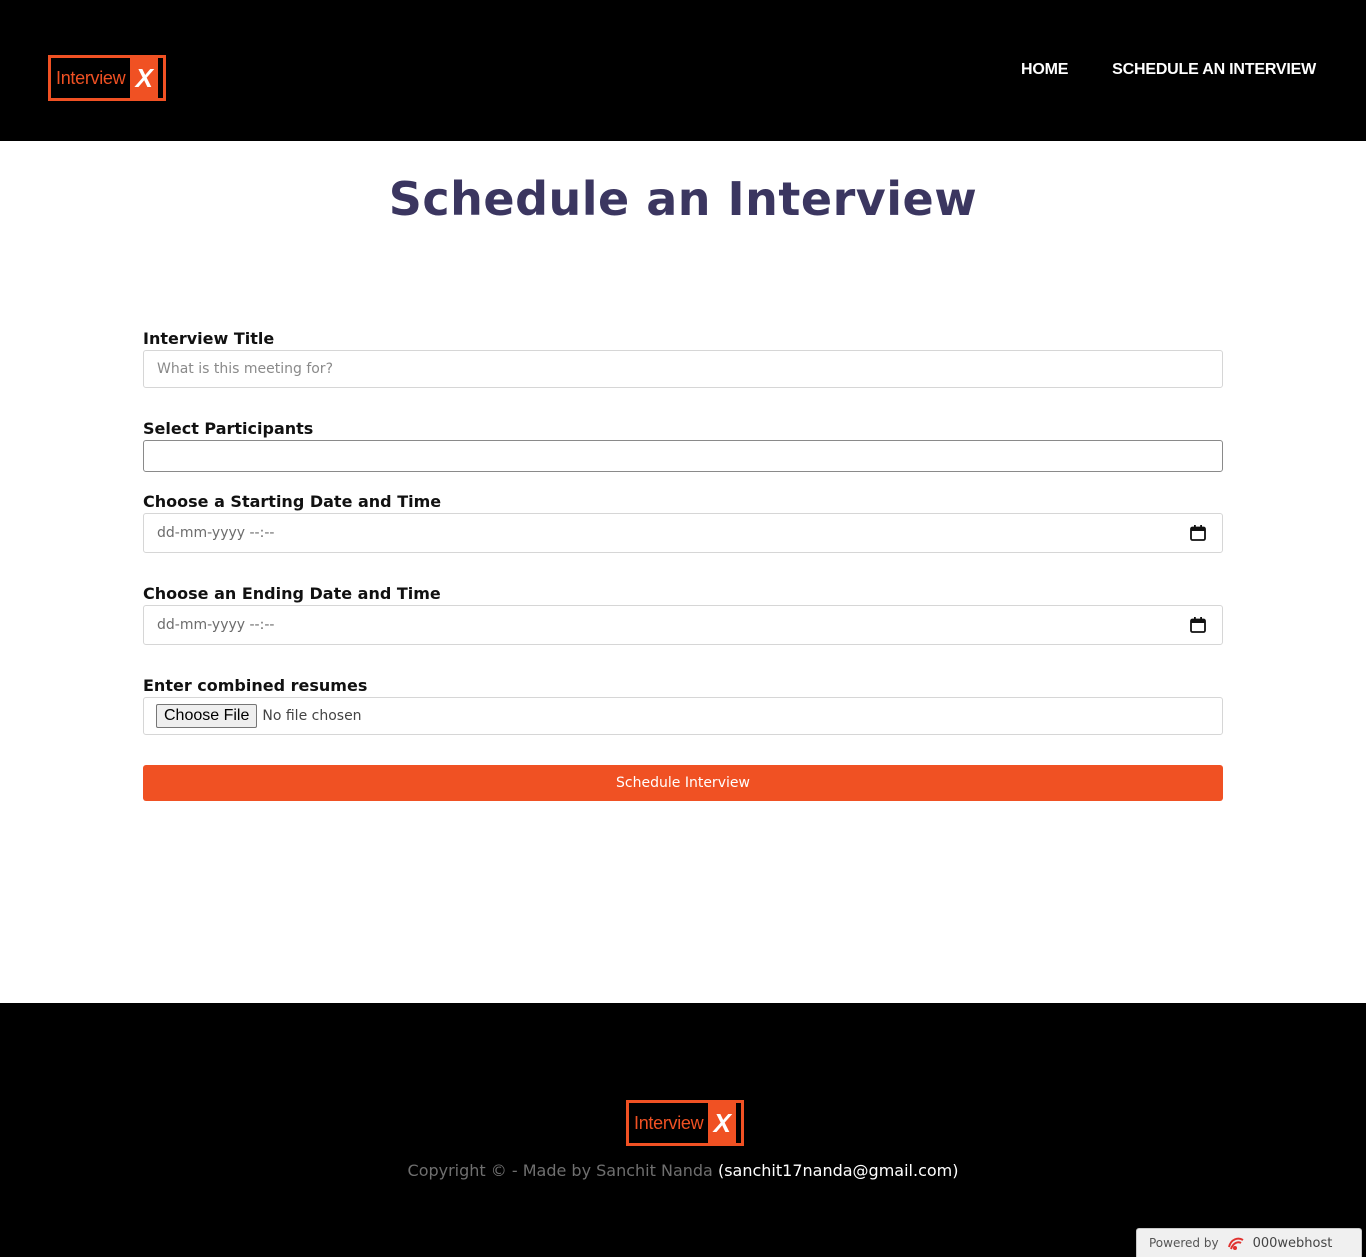  What do you see at coordinates (255, 685) in the screenshot?
I see `resumes-label: Enter combined resumes` at bounding box center [255, 685].